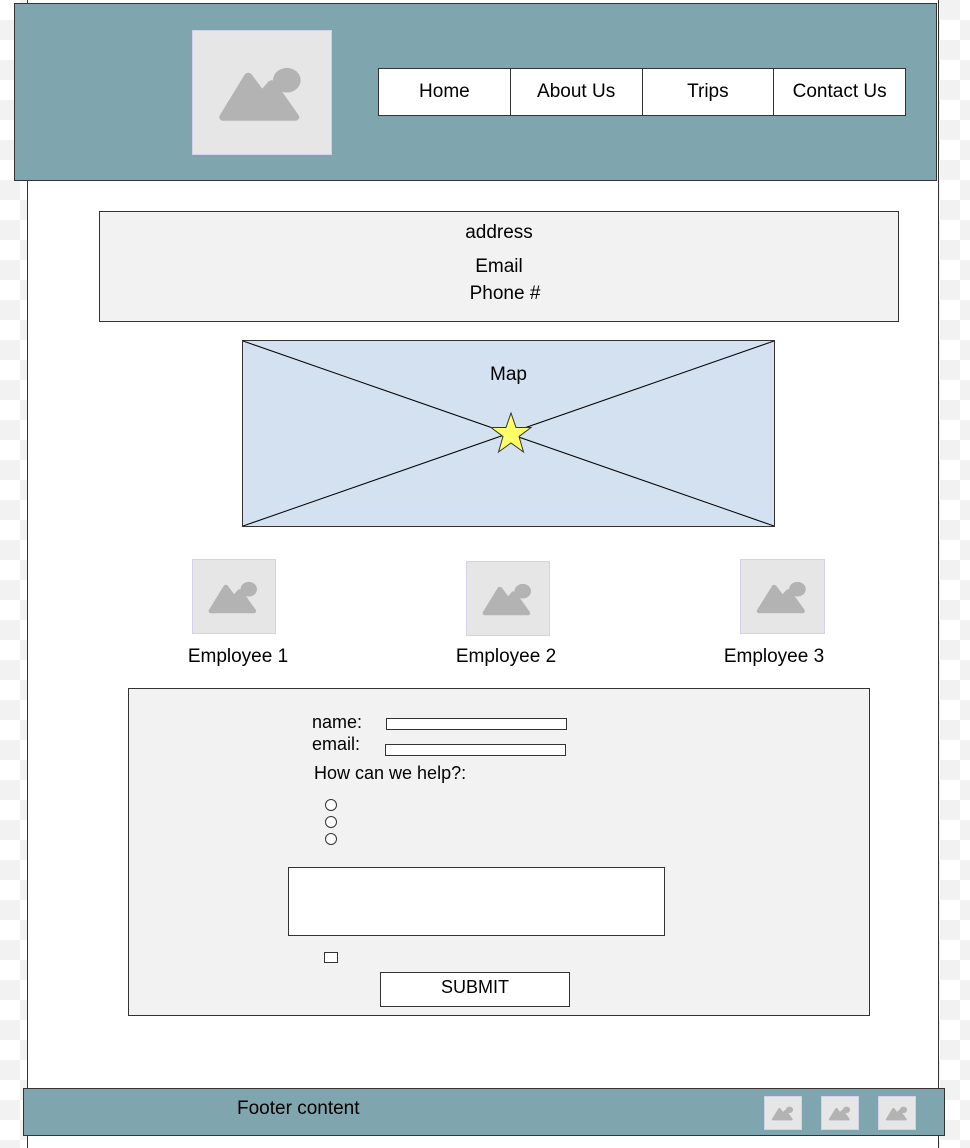 The image size is (970, 1148). Describe the element at coordinates (475, 750) in the screenshot. I see `email-input` at that location.